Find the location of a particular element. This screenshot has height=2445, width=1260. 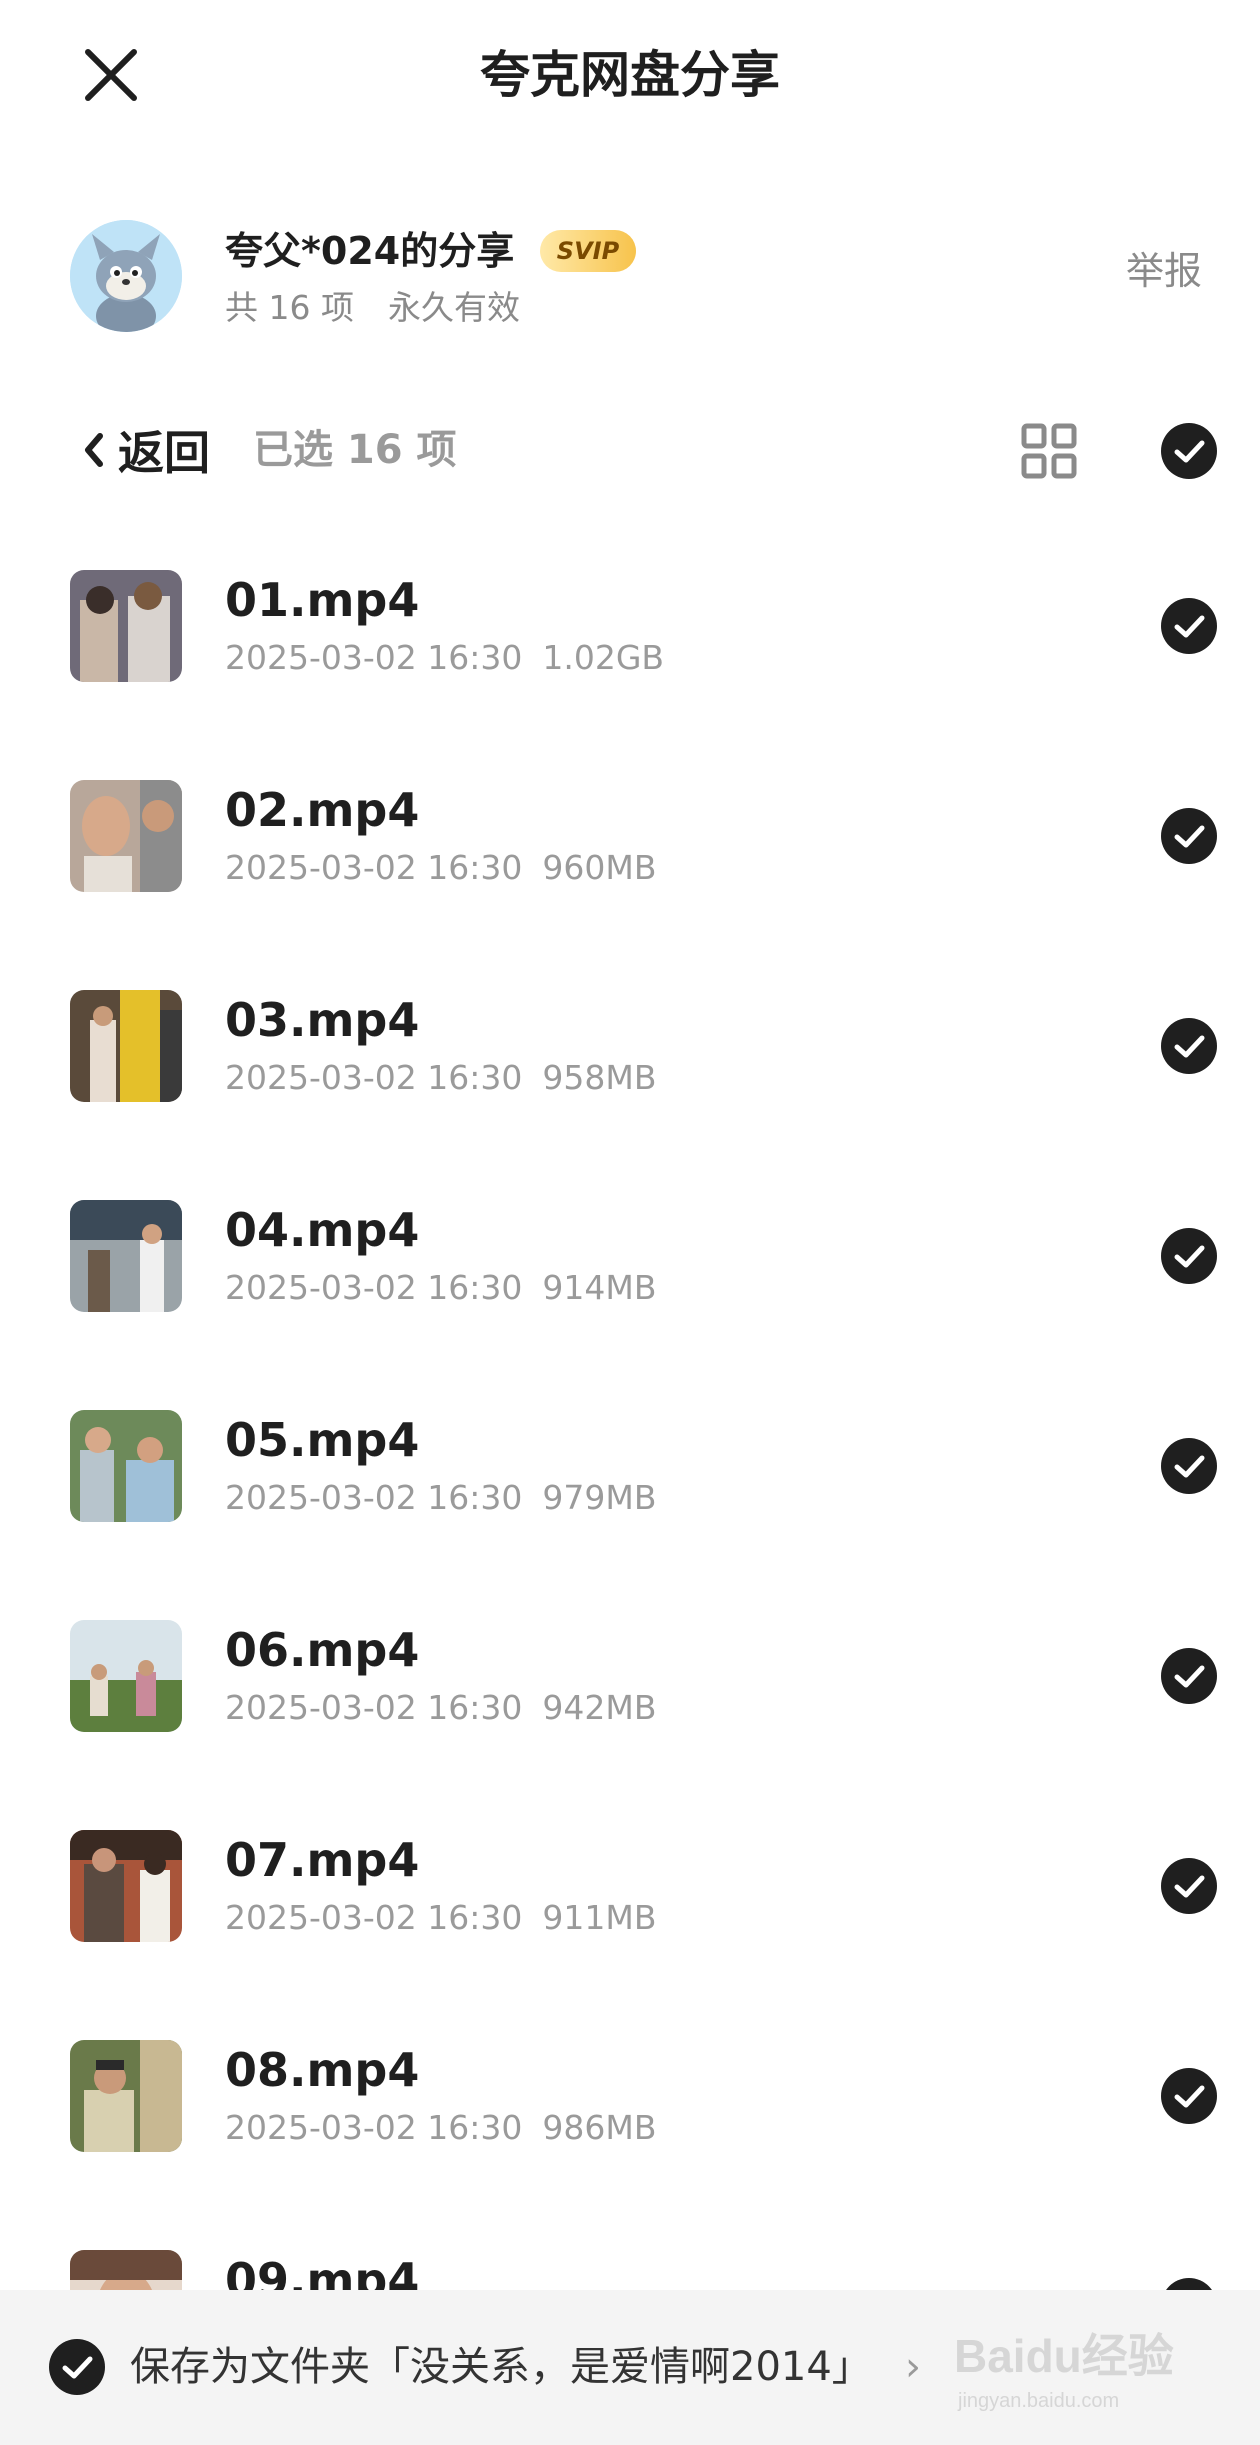

file-name: 06.mp4 is located at coordinates (322, 1650).